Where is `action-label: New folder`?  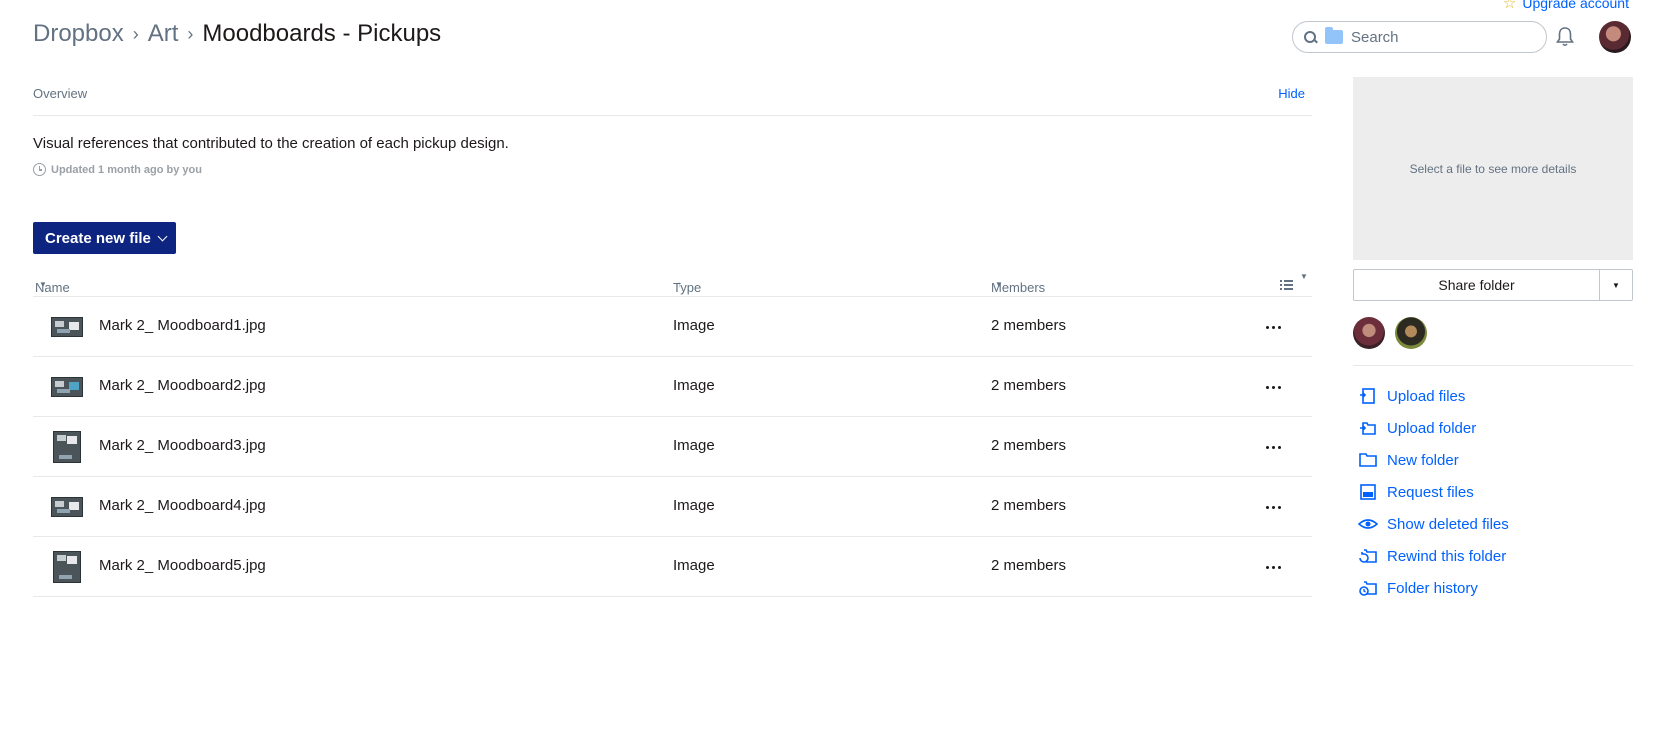
action-label: New folder is located at coordinates (1423, 460).